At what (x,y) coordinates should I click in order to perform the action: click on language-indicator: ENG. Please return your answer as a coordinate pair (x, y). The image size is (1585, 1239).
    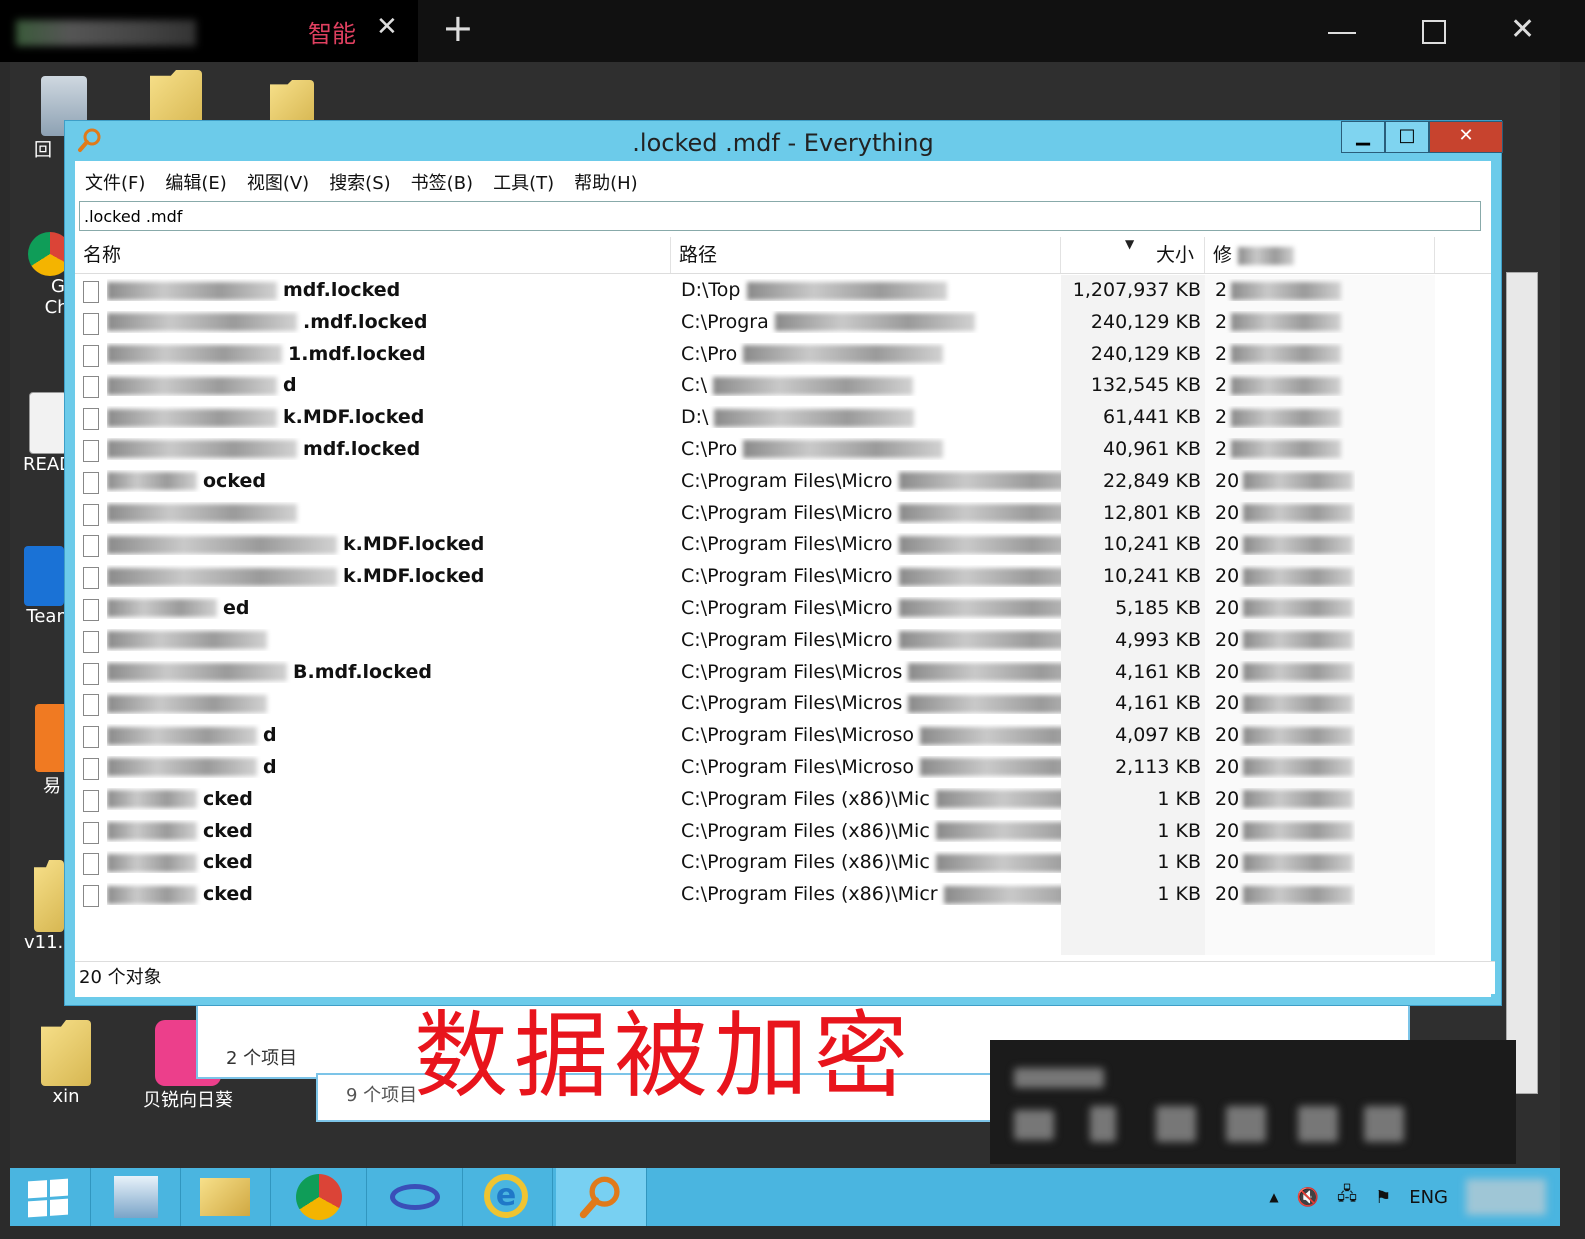
    Looking at the image, I should click on (1428, 1197).